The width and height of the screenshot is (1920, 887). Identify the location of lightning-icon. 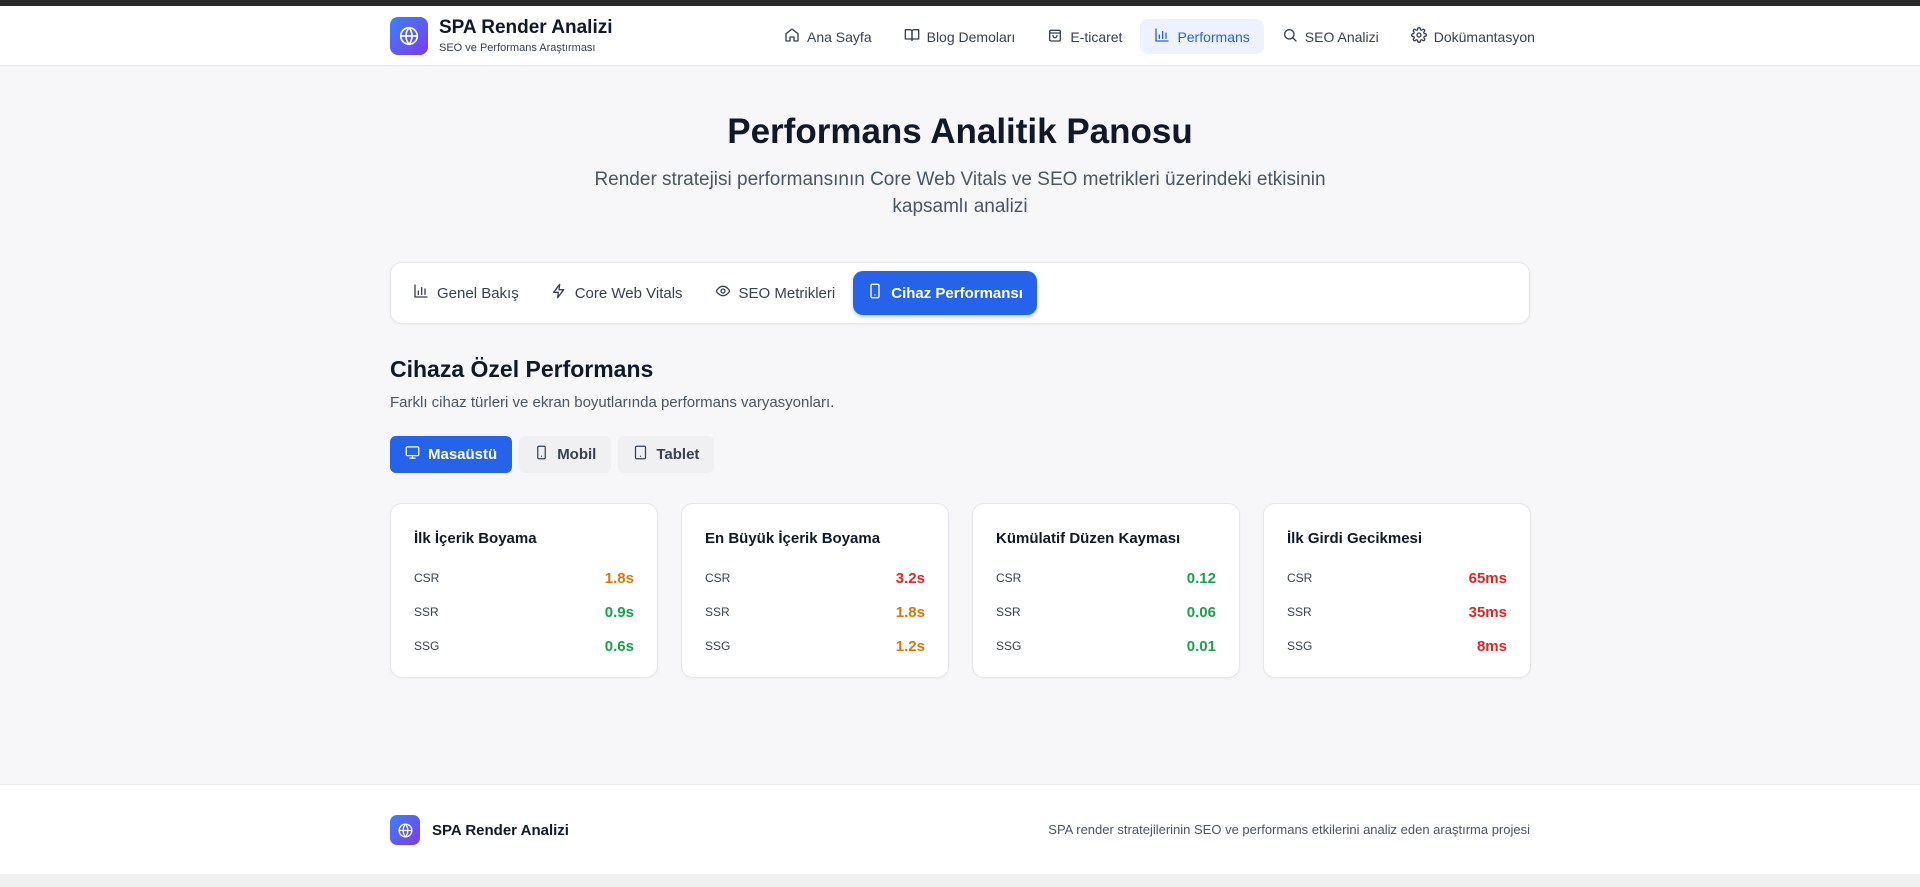
(559, 293).